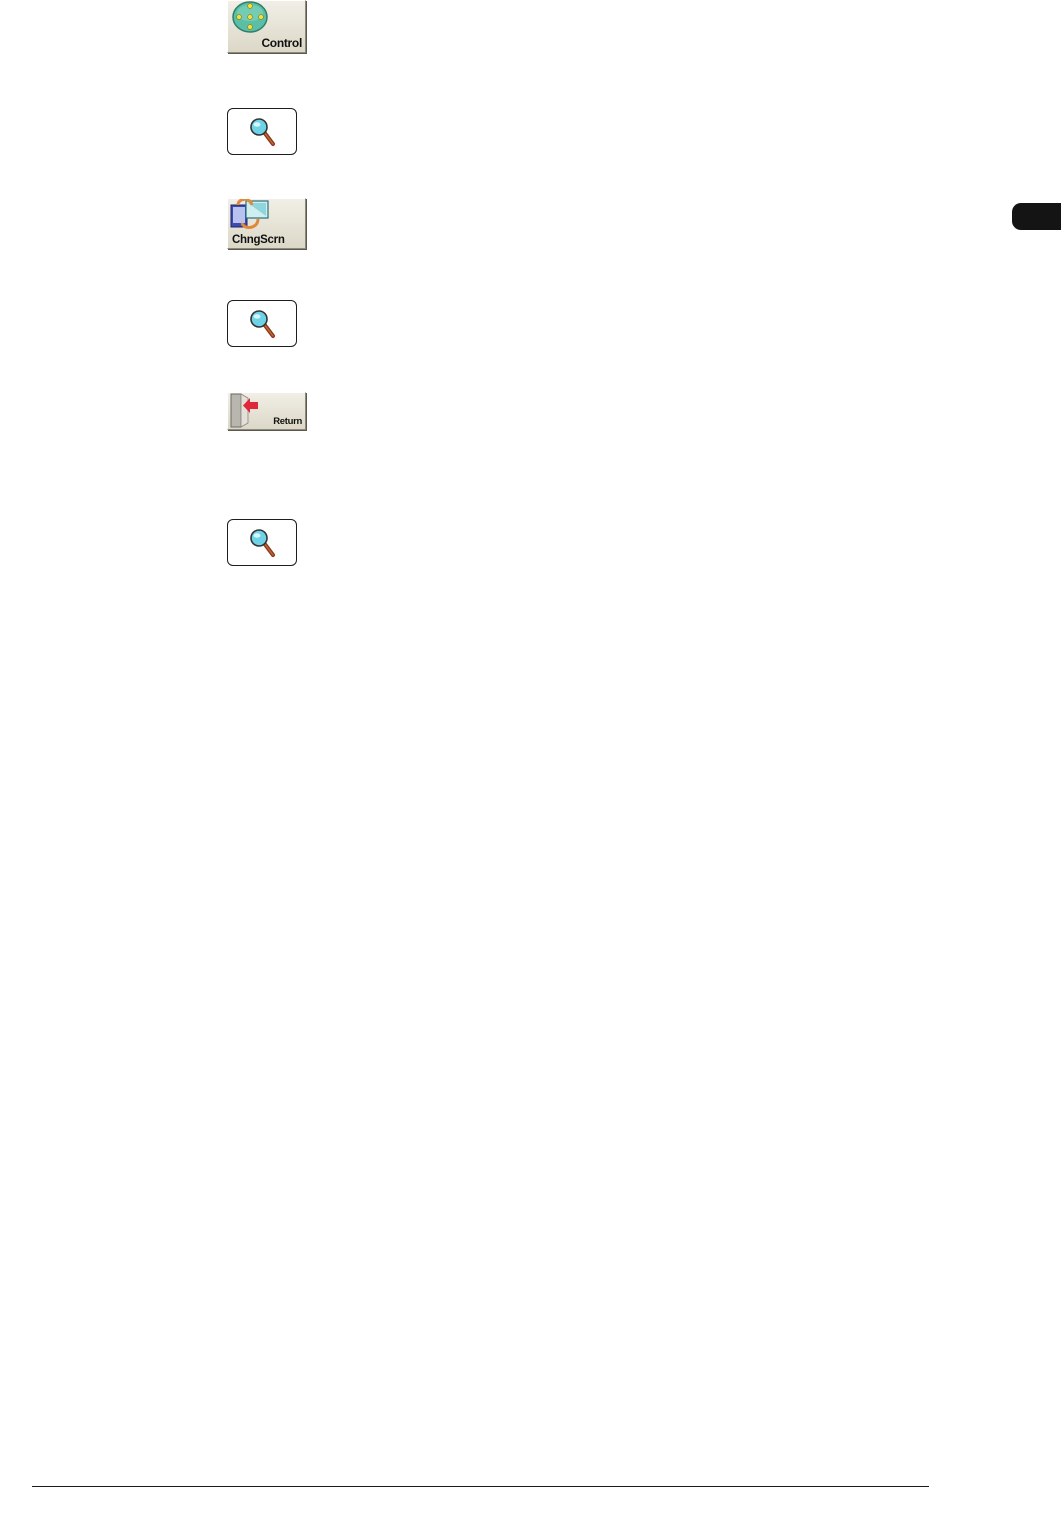 Image resolution: width=1061 pixels, height=1515 pixels. I want to click on control-button: Control, so click(266, 26).